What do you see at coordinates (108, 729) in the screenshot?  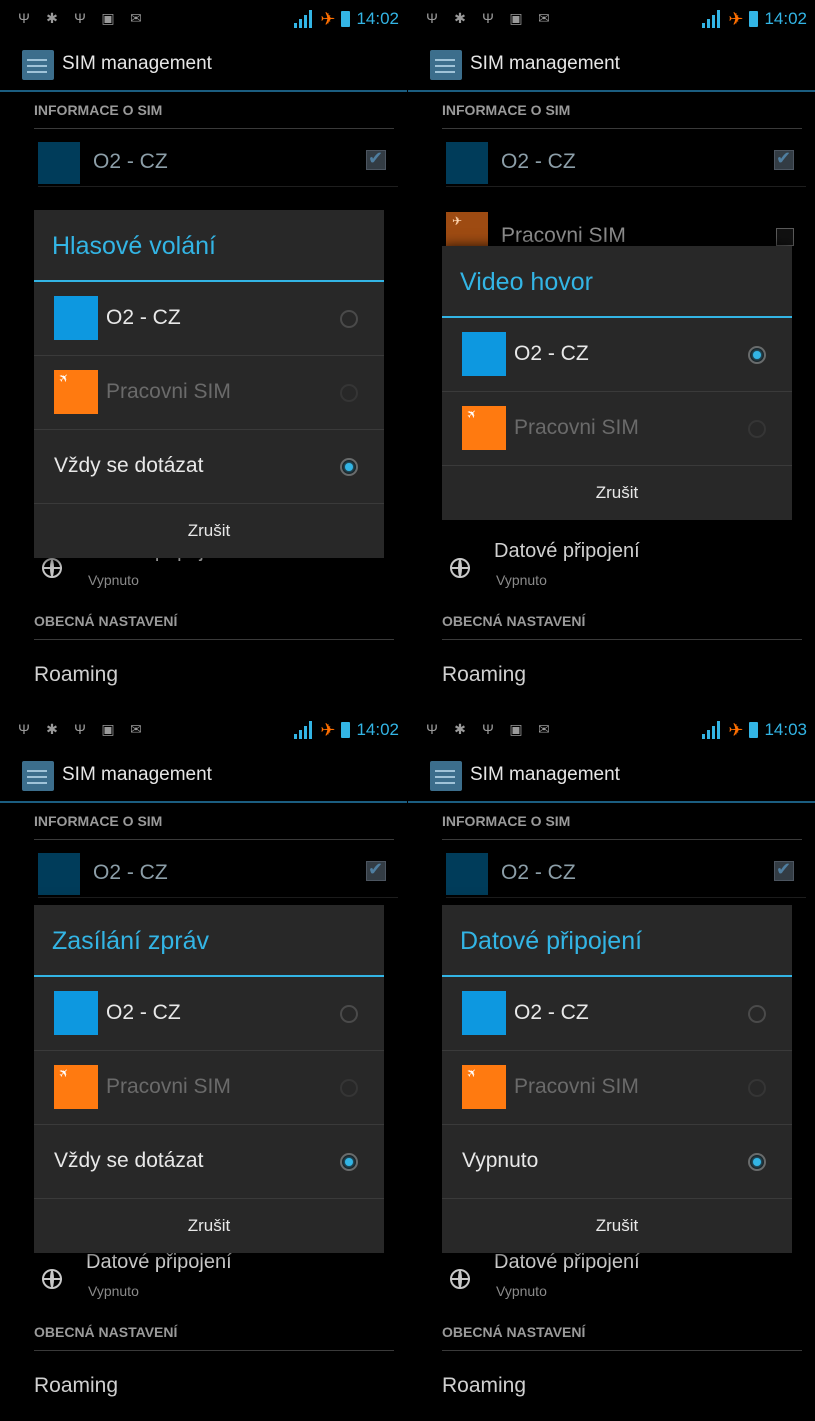 I see `screenshot-icon: ▣` at bounding box center [108, 729].